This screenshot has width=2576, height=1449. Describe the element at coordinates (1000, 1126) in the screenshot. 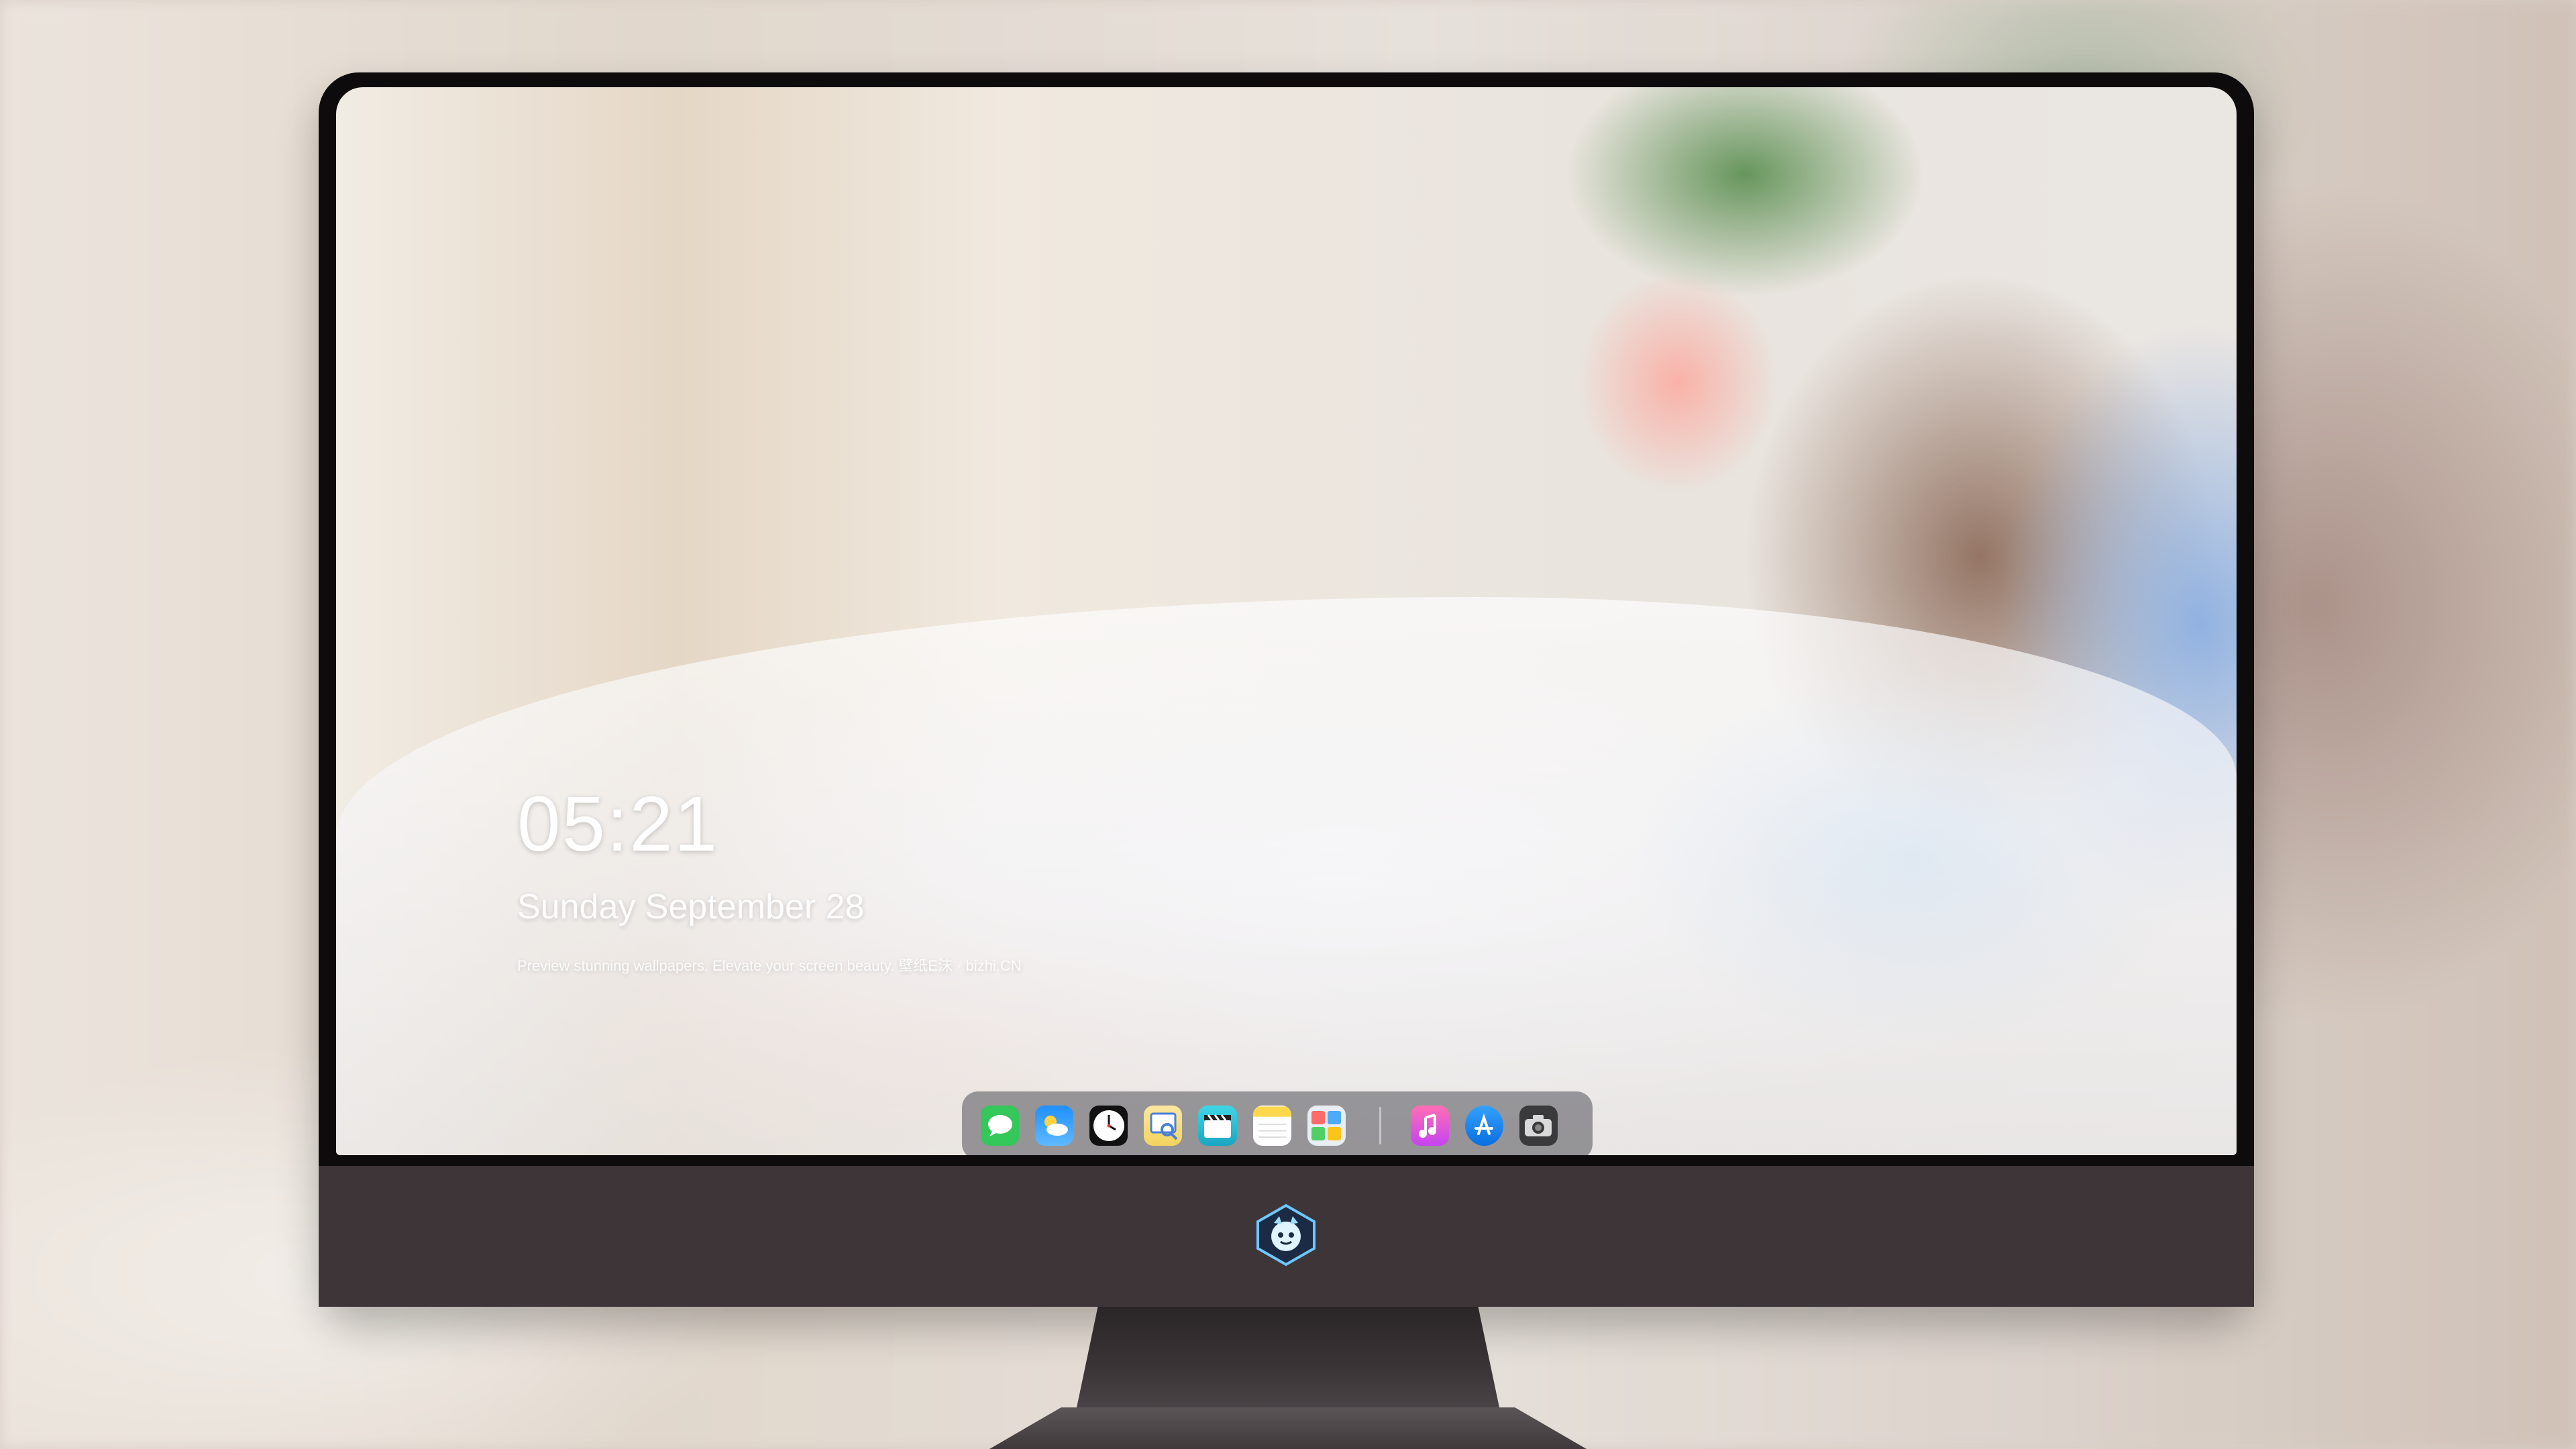

I see `messages-icon` at that location.